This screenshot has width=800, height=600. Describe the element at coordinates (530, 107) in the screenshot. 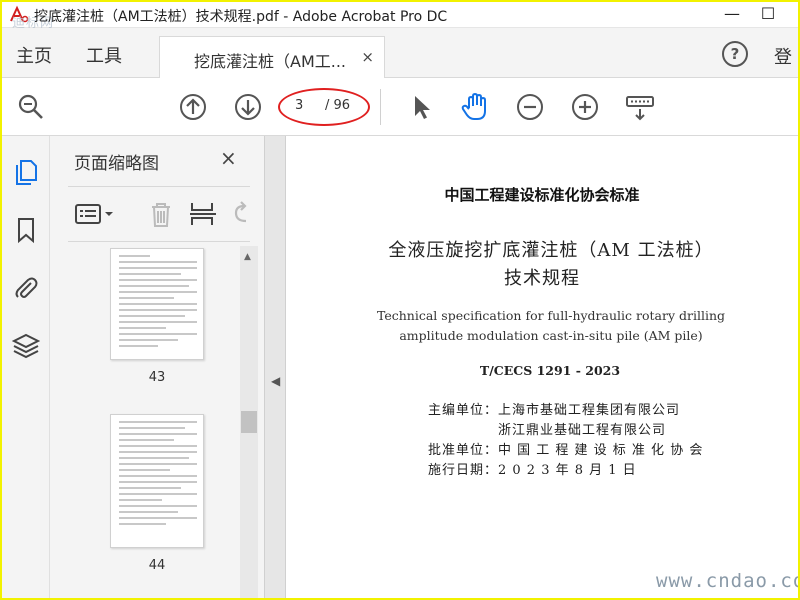

I see `zoom-out-icon` at that location.